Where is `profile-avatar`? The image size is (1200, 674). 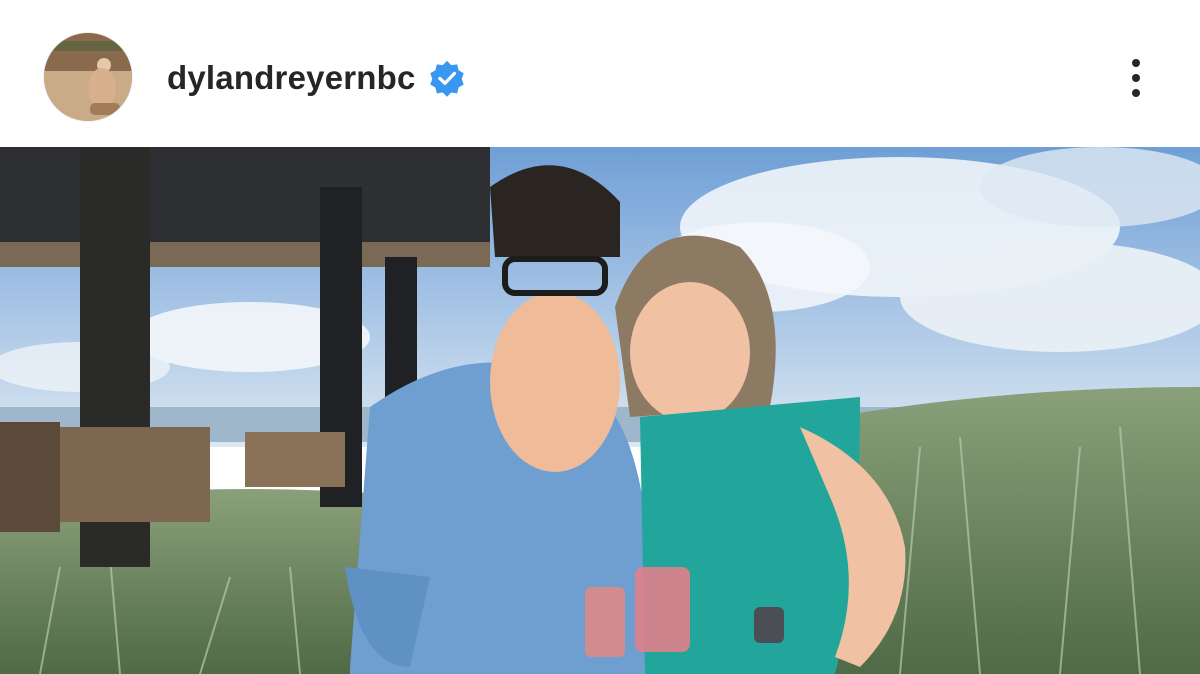
profile-avatar is located at coordinates (88, 77).